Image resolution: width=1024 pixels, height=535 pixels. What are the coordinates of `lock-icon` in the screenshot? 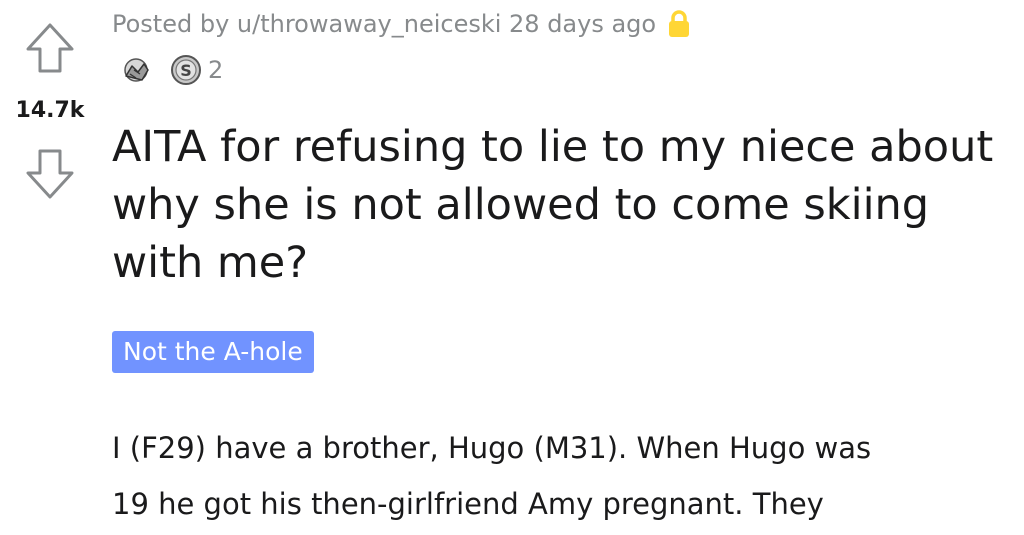 It's located at (679, 24).